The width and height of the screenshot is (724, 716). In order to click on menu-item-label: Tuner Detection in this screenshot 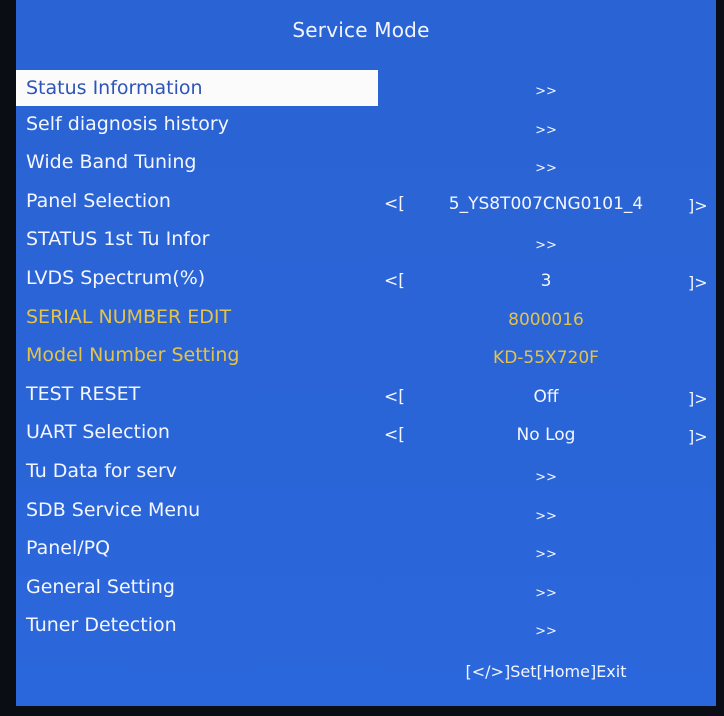, I will do `click(101, 625)`.